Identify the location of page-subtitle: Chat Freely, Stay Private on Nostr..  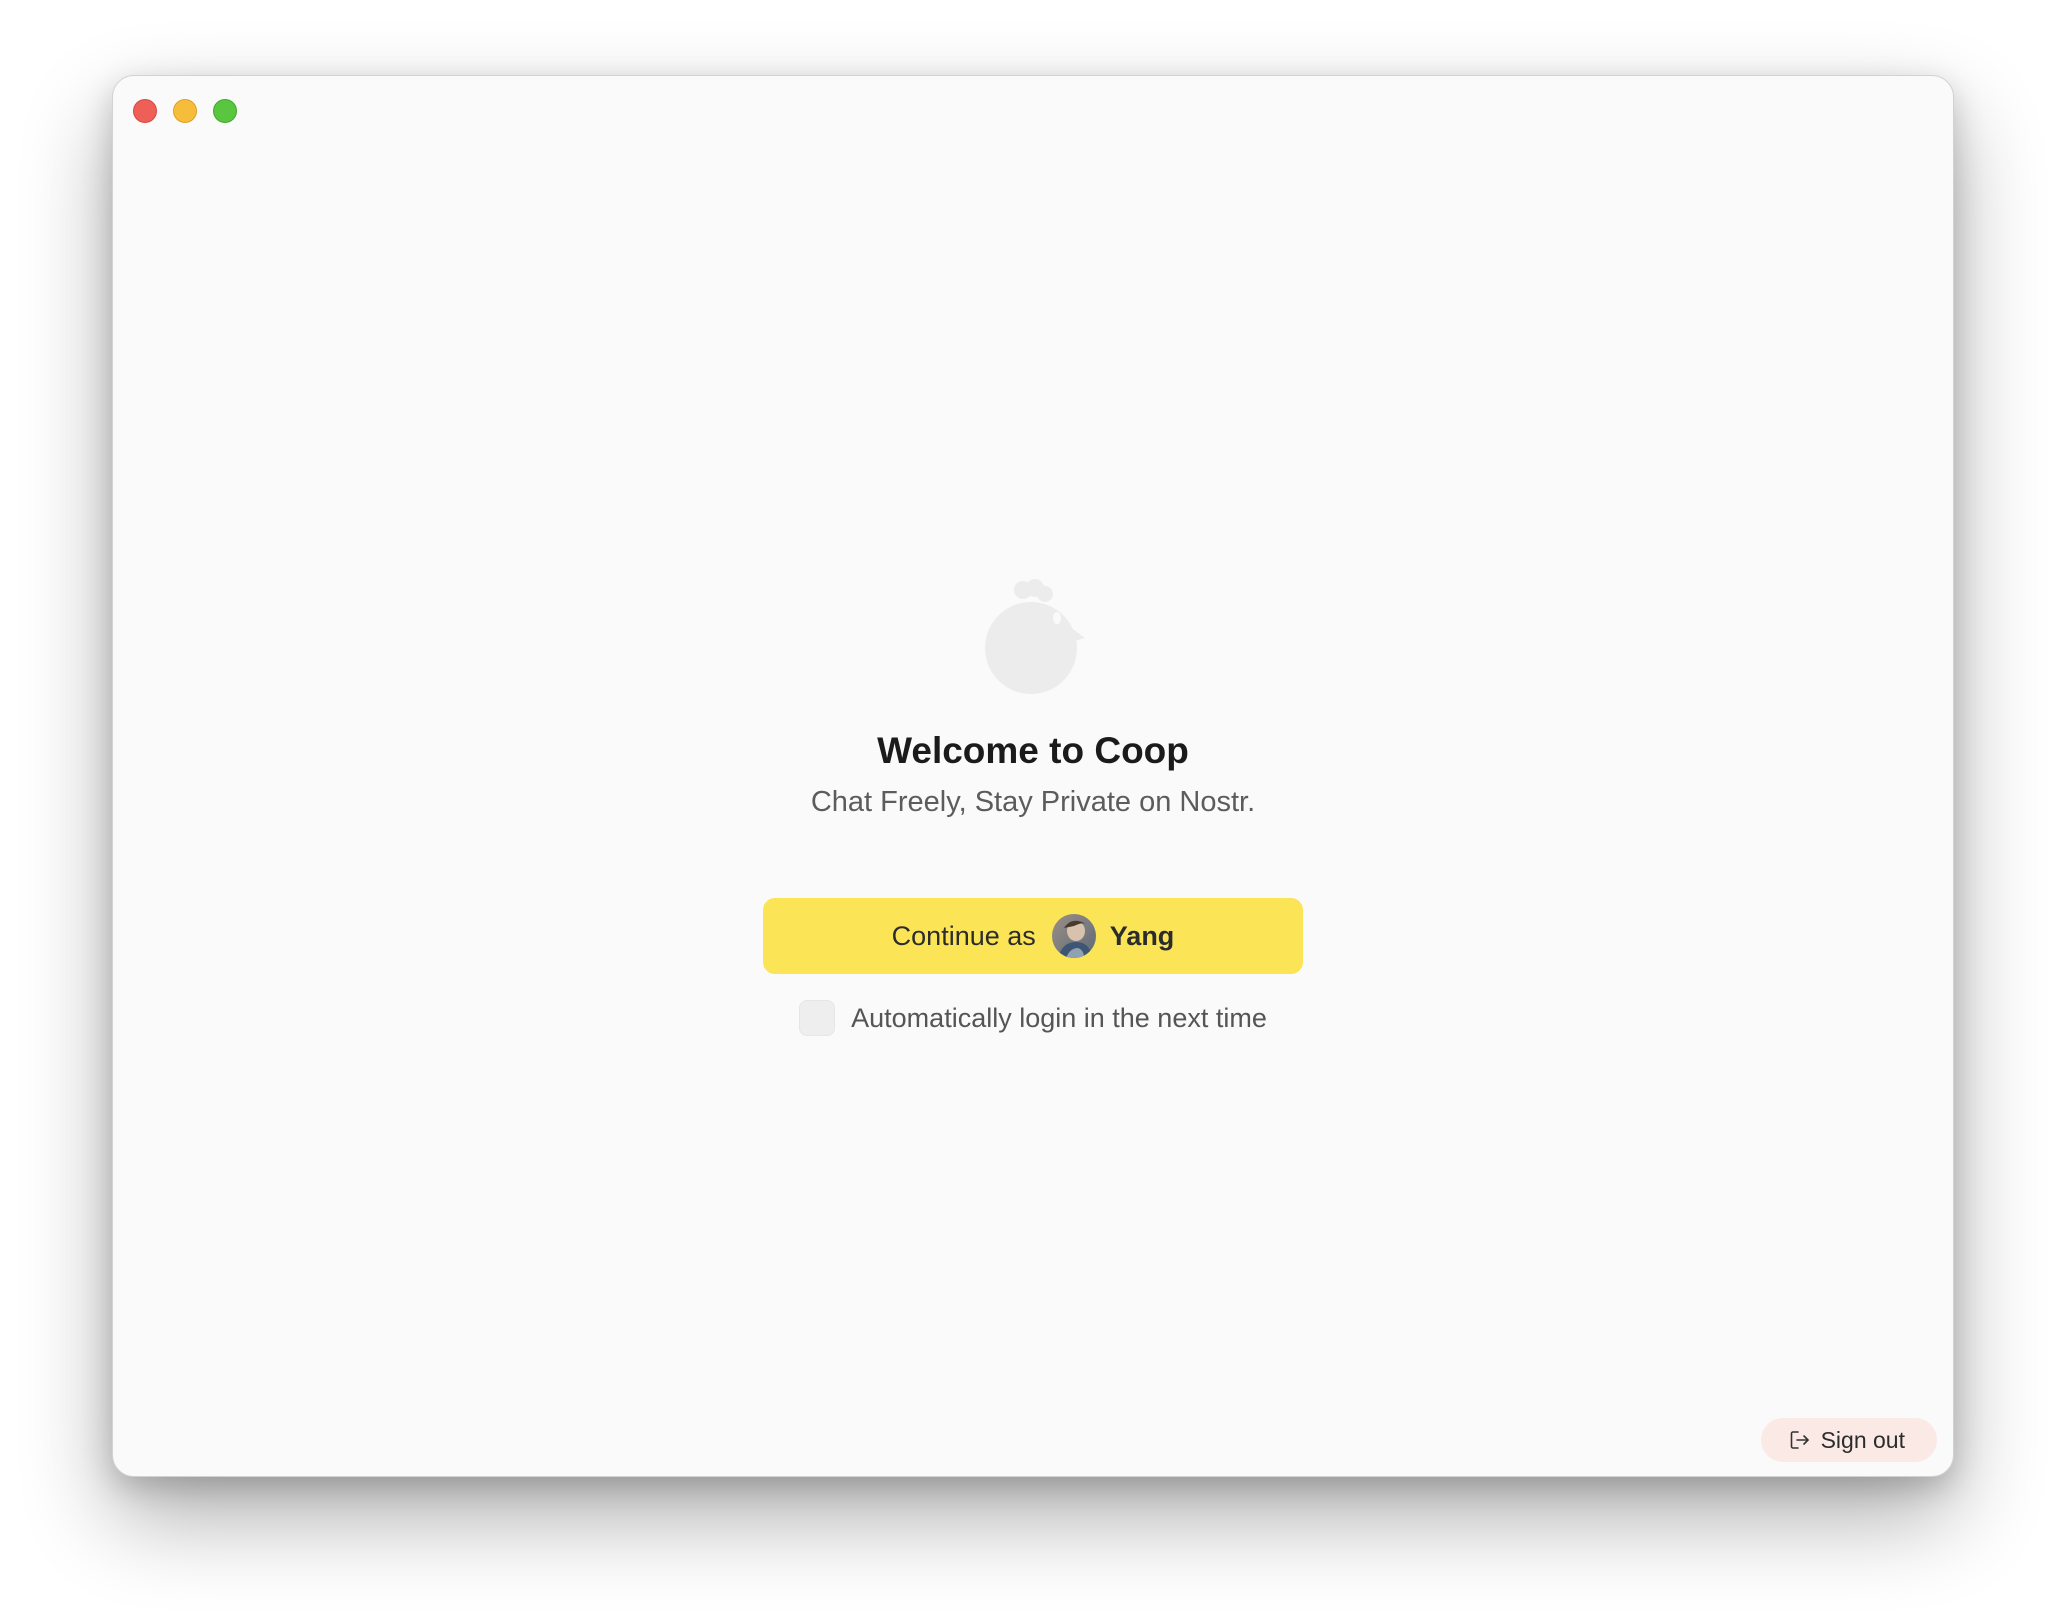
(1033, 802).